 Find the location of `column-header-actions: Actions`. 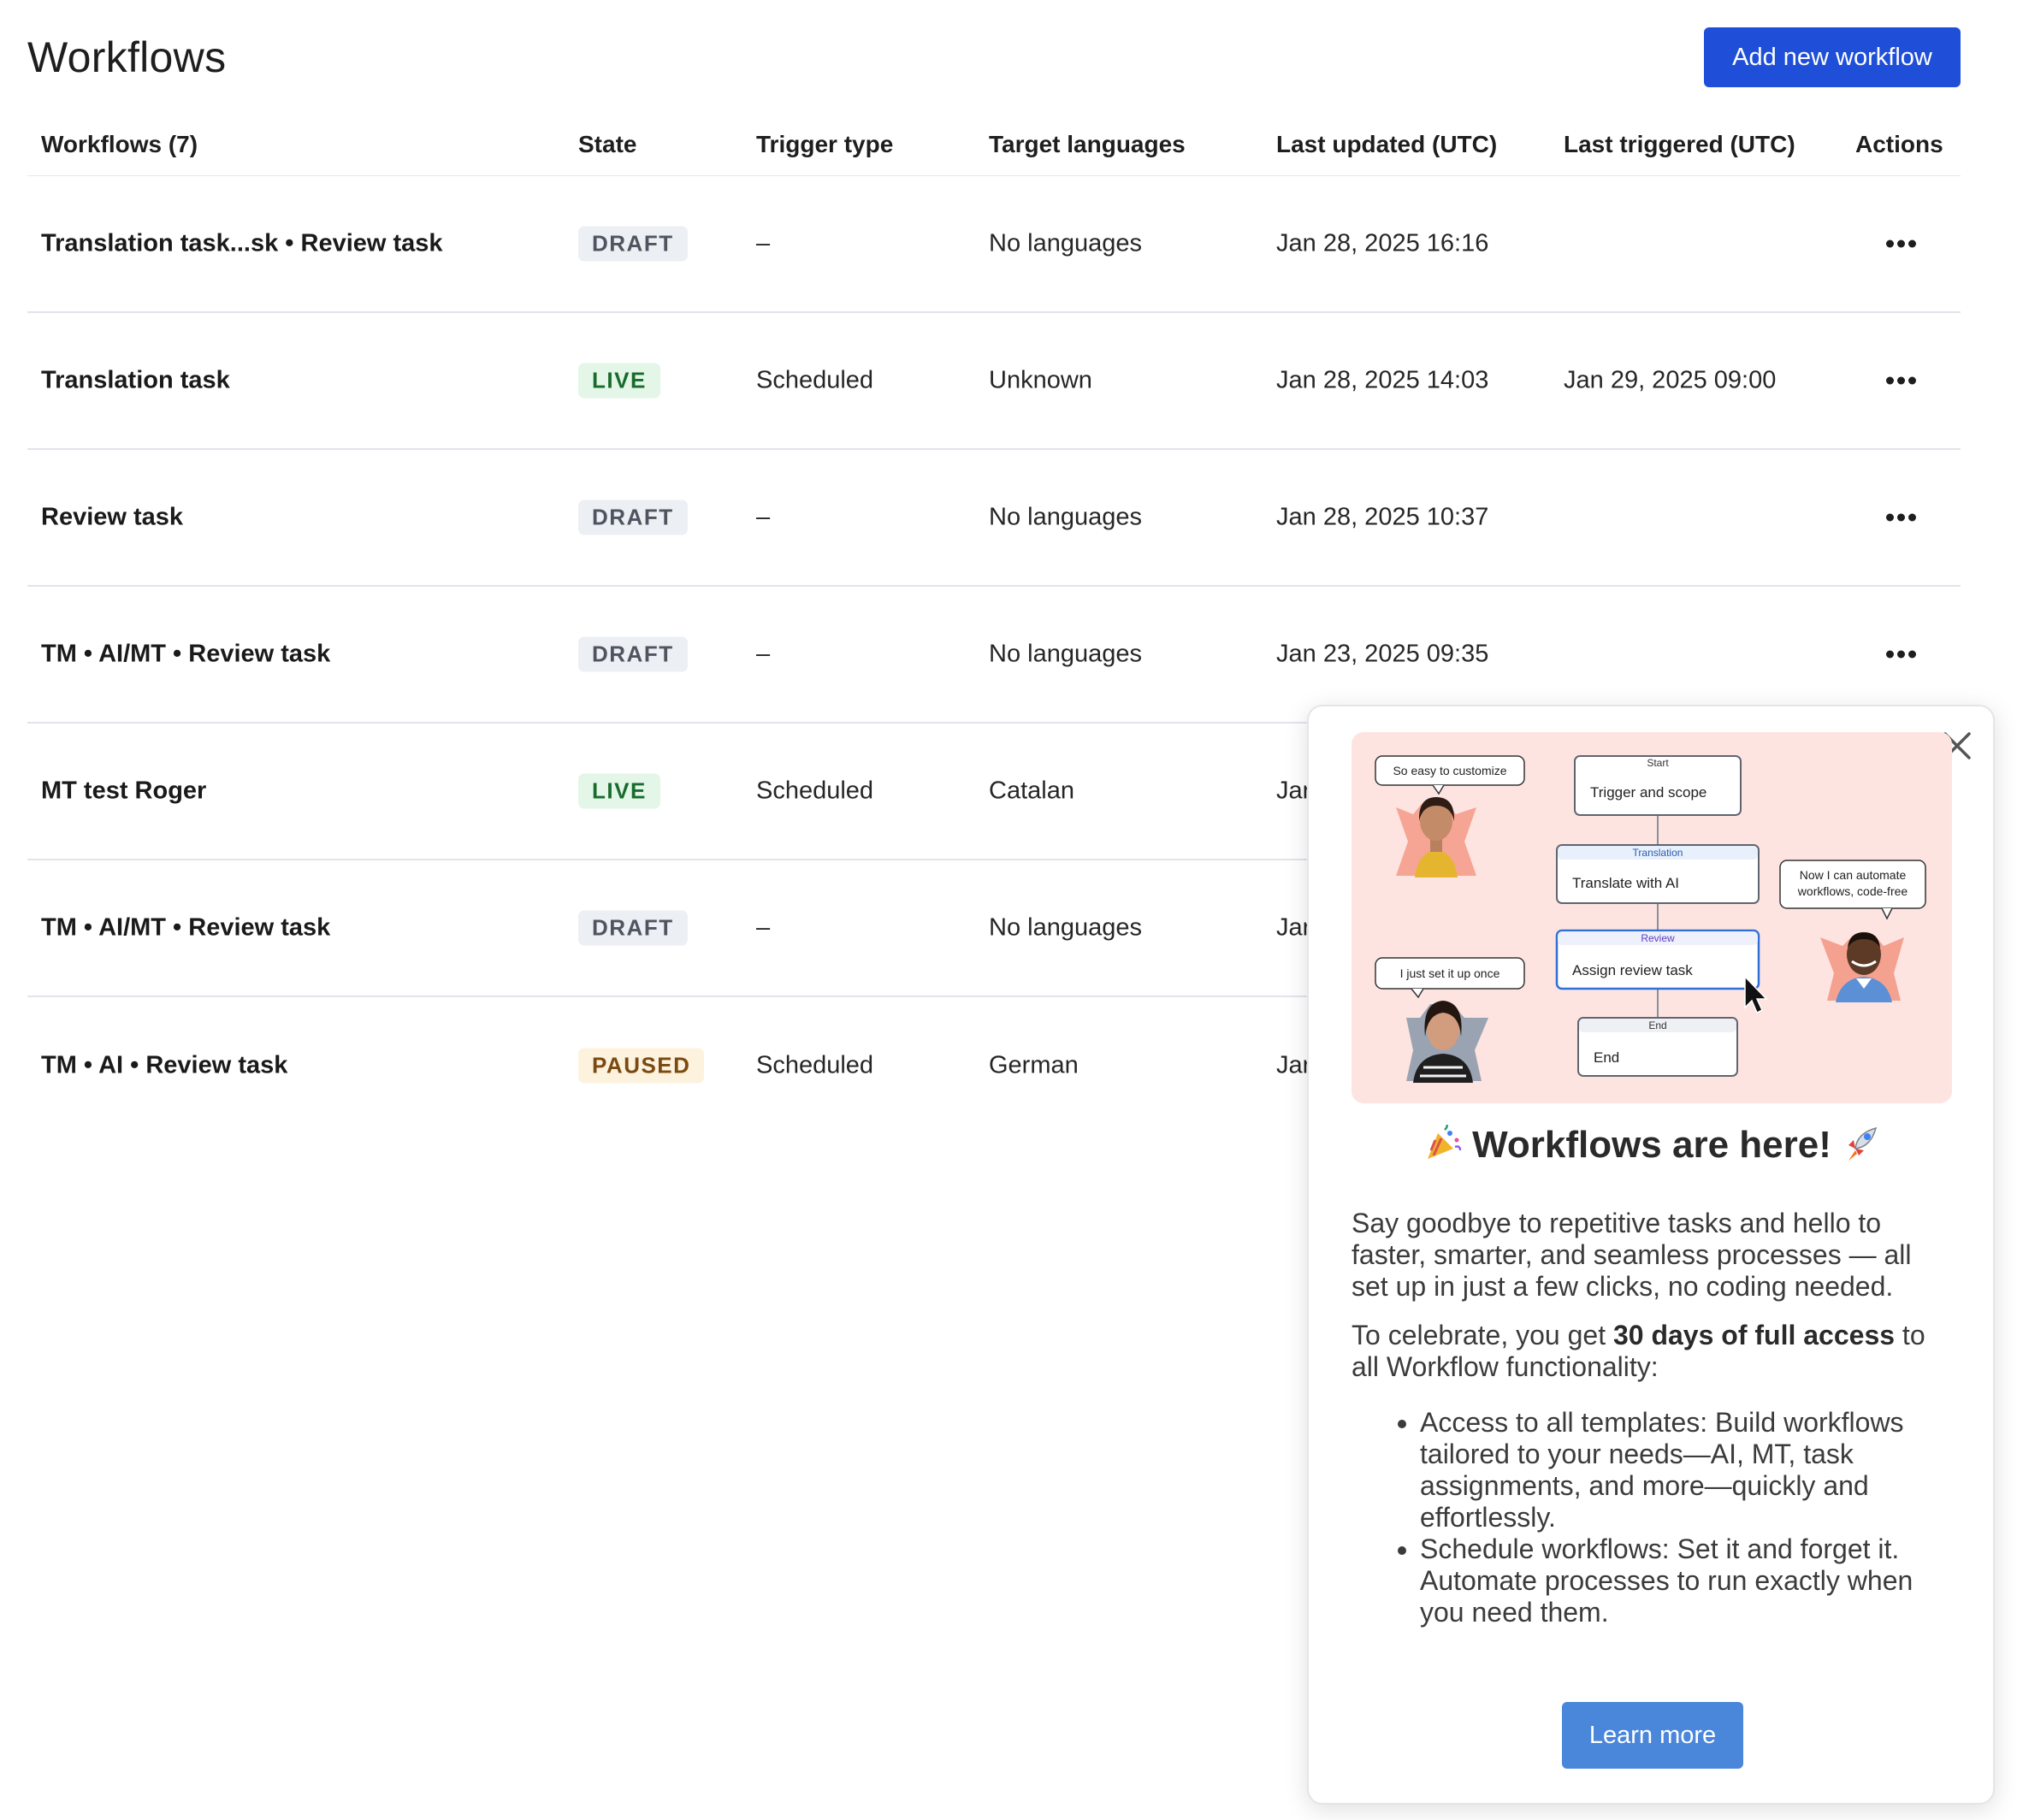

column-header-actions: Actions is located at coordinates (1899, 144).